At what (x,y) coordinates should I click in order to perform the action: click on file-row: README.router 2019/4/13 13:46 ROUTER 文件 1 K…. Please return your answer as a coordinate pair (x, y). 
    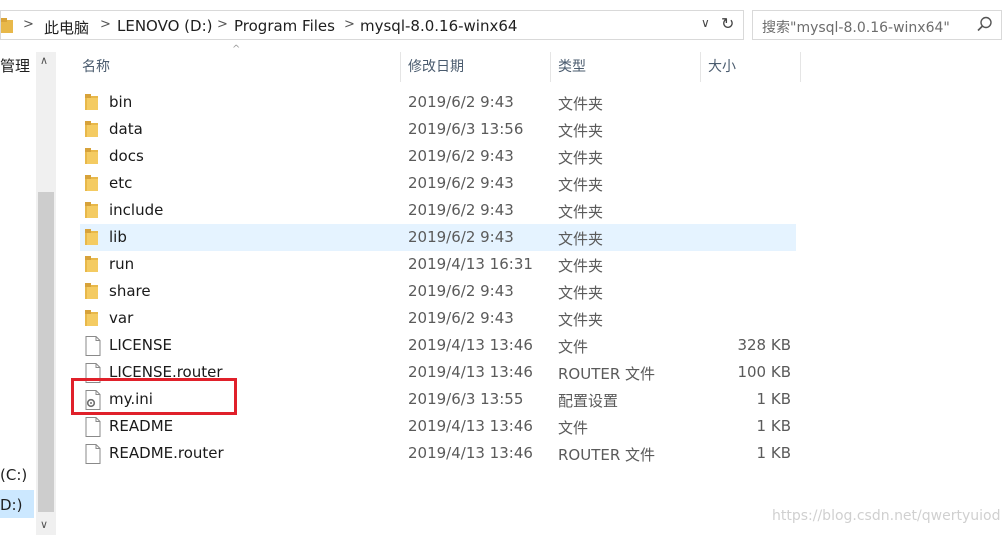
    Looking at the image, I should click on (438, 453).